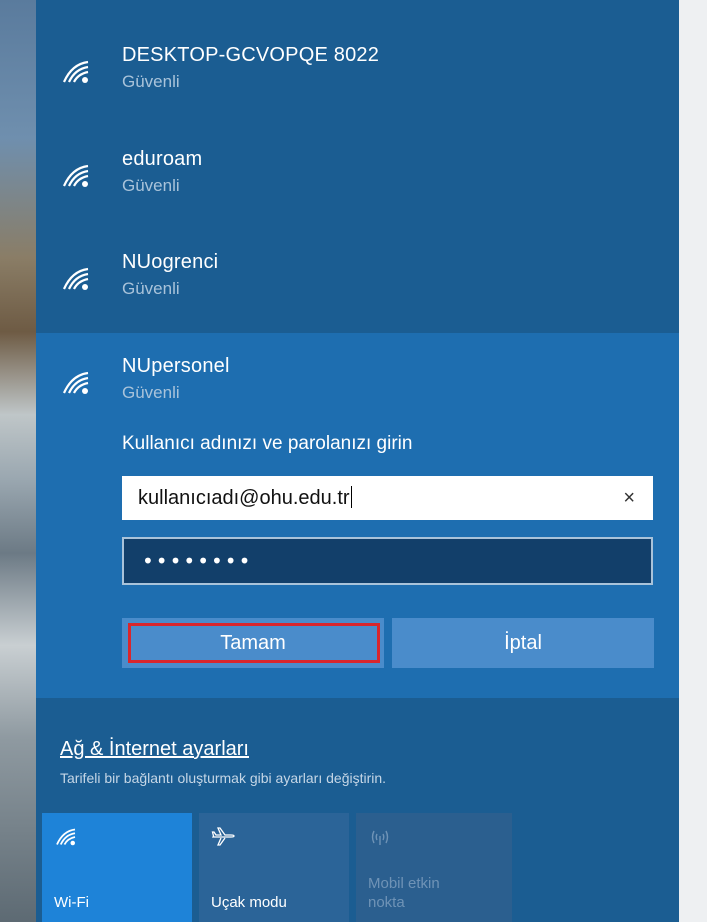 This screenshot has width=707, height=922. I want to click on network-item: DESKTOP-GCVOPQE 8022 Güvenli, so click(357, 81).